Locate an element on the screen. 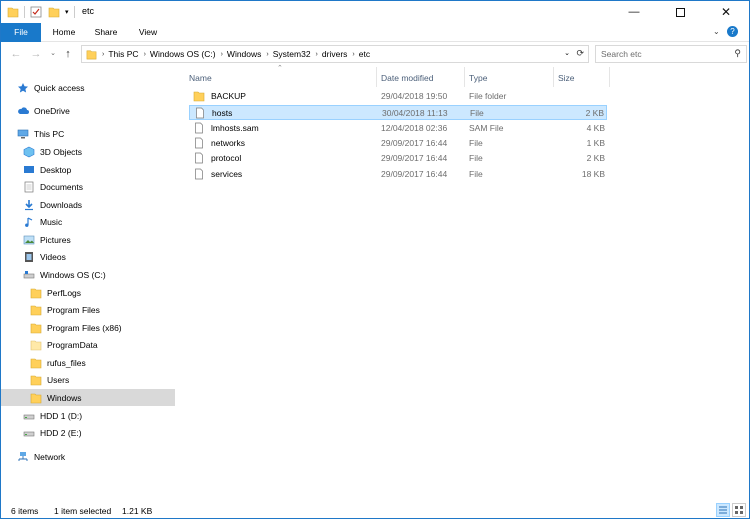  expand-ribbon-icon: ⌄ is located at coordinates (716, 31).